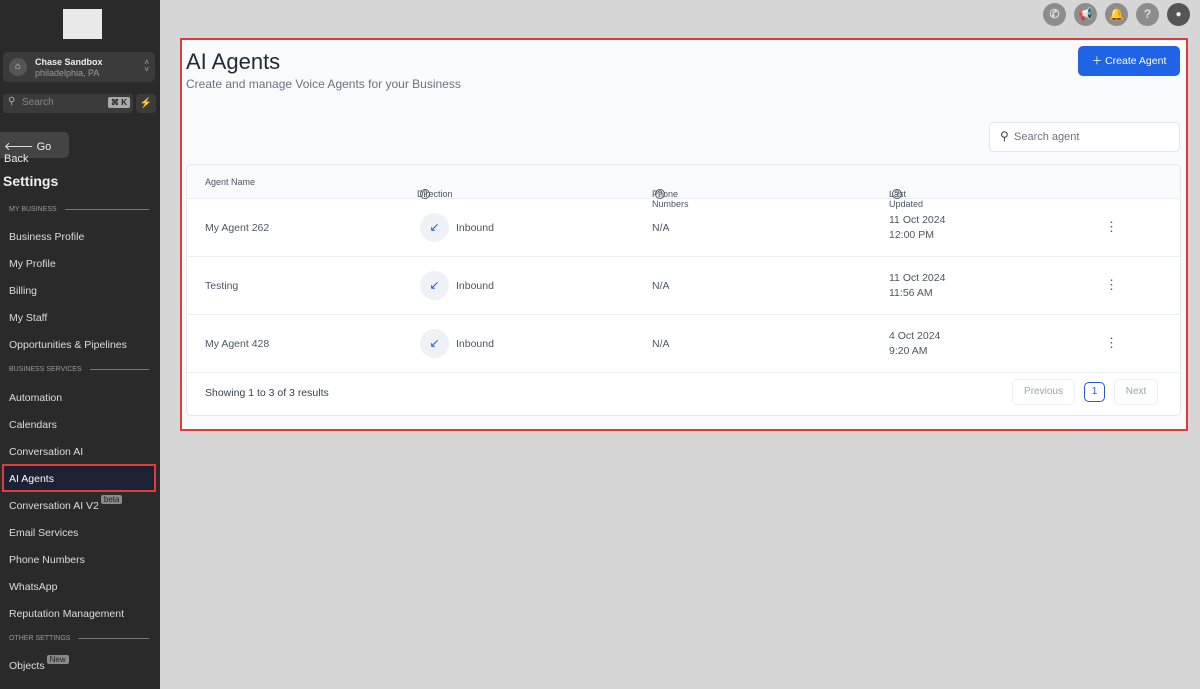  What do you see at coordinates (237, 228) in the screenshot?
I see `agent-name: My Agent 262` at bounding box center [237, 228].